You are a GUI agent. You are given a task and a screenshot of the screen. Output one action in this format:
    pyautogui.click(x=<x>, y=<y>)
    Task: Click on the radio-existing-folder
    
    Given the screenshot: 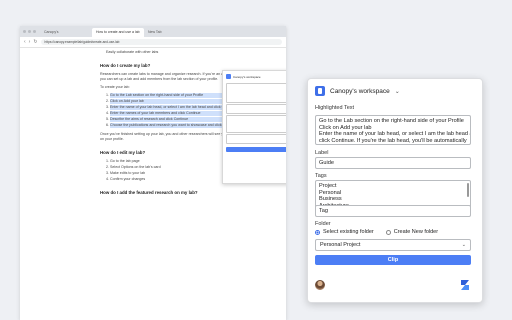 What is the action you would take?
    pyautogui.click(x=317, y=232)
    